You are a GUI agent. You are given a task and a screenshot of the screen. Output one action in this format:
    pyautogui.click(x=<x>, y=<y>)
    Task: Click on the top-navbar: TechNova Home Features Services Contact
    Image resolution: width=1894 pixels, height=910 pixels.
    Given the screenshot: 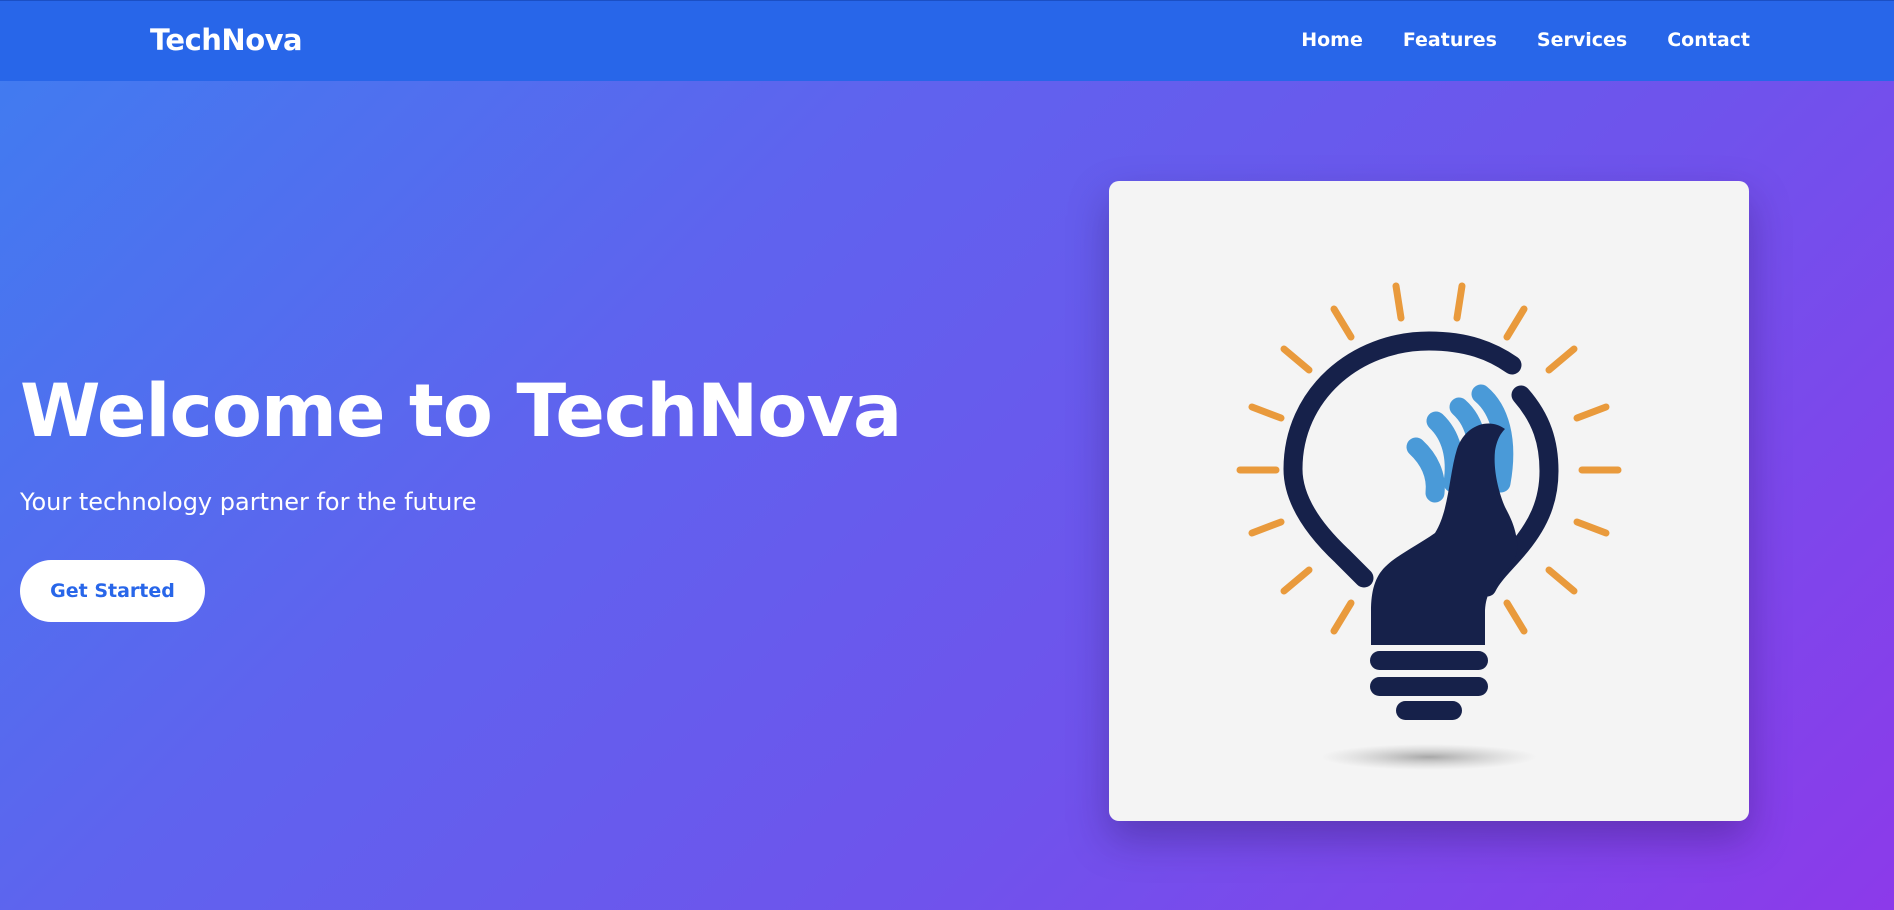 What is the action you would take?
    pyautogui.click(x=947, y=40)
    